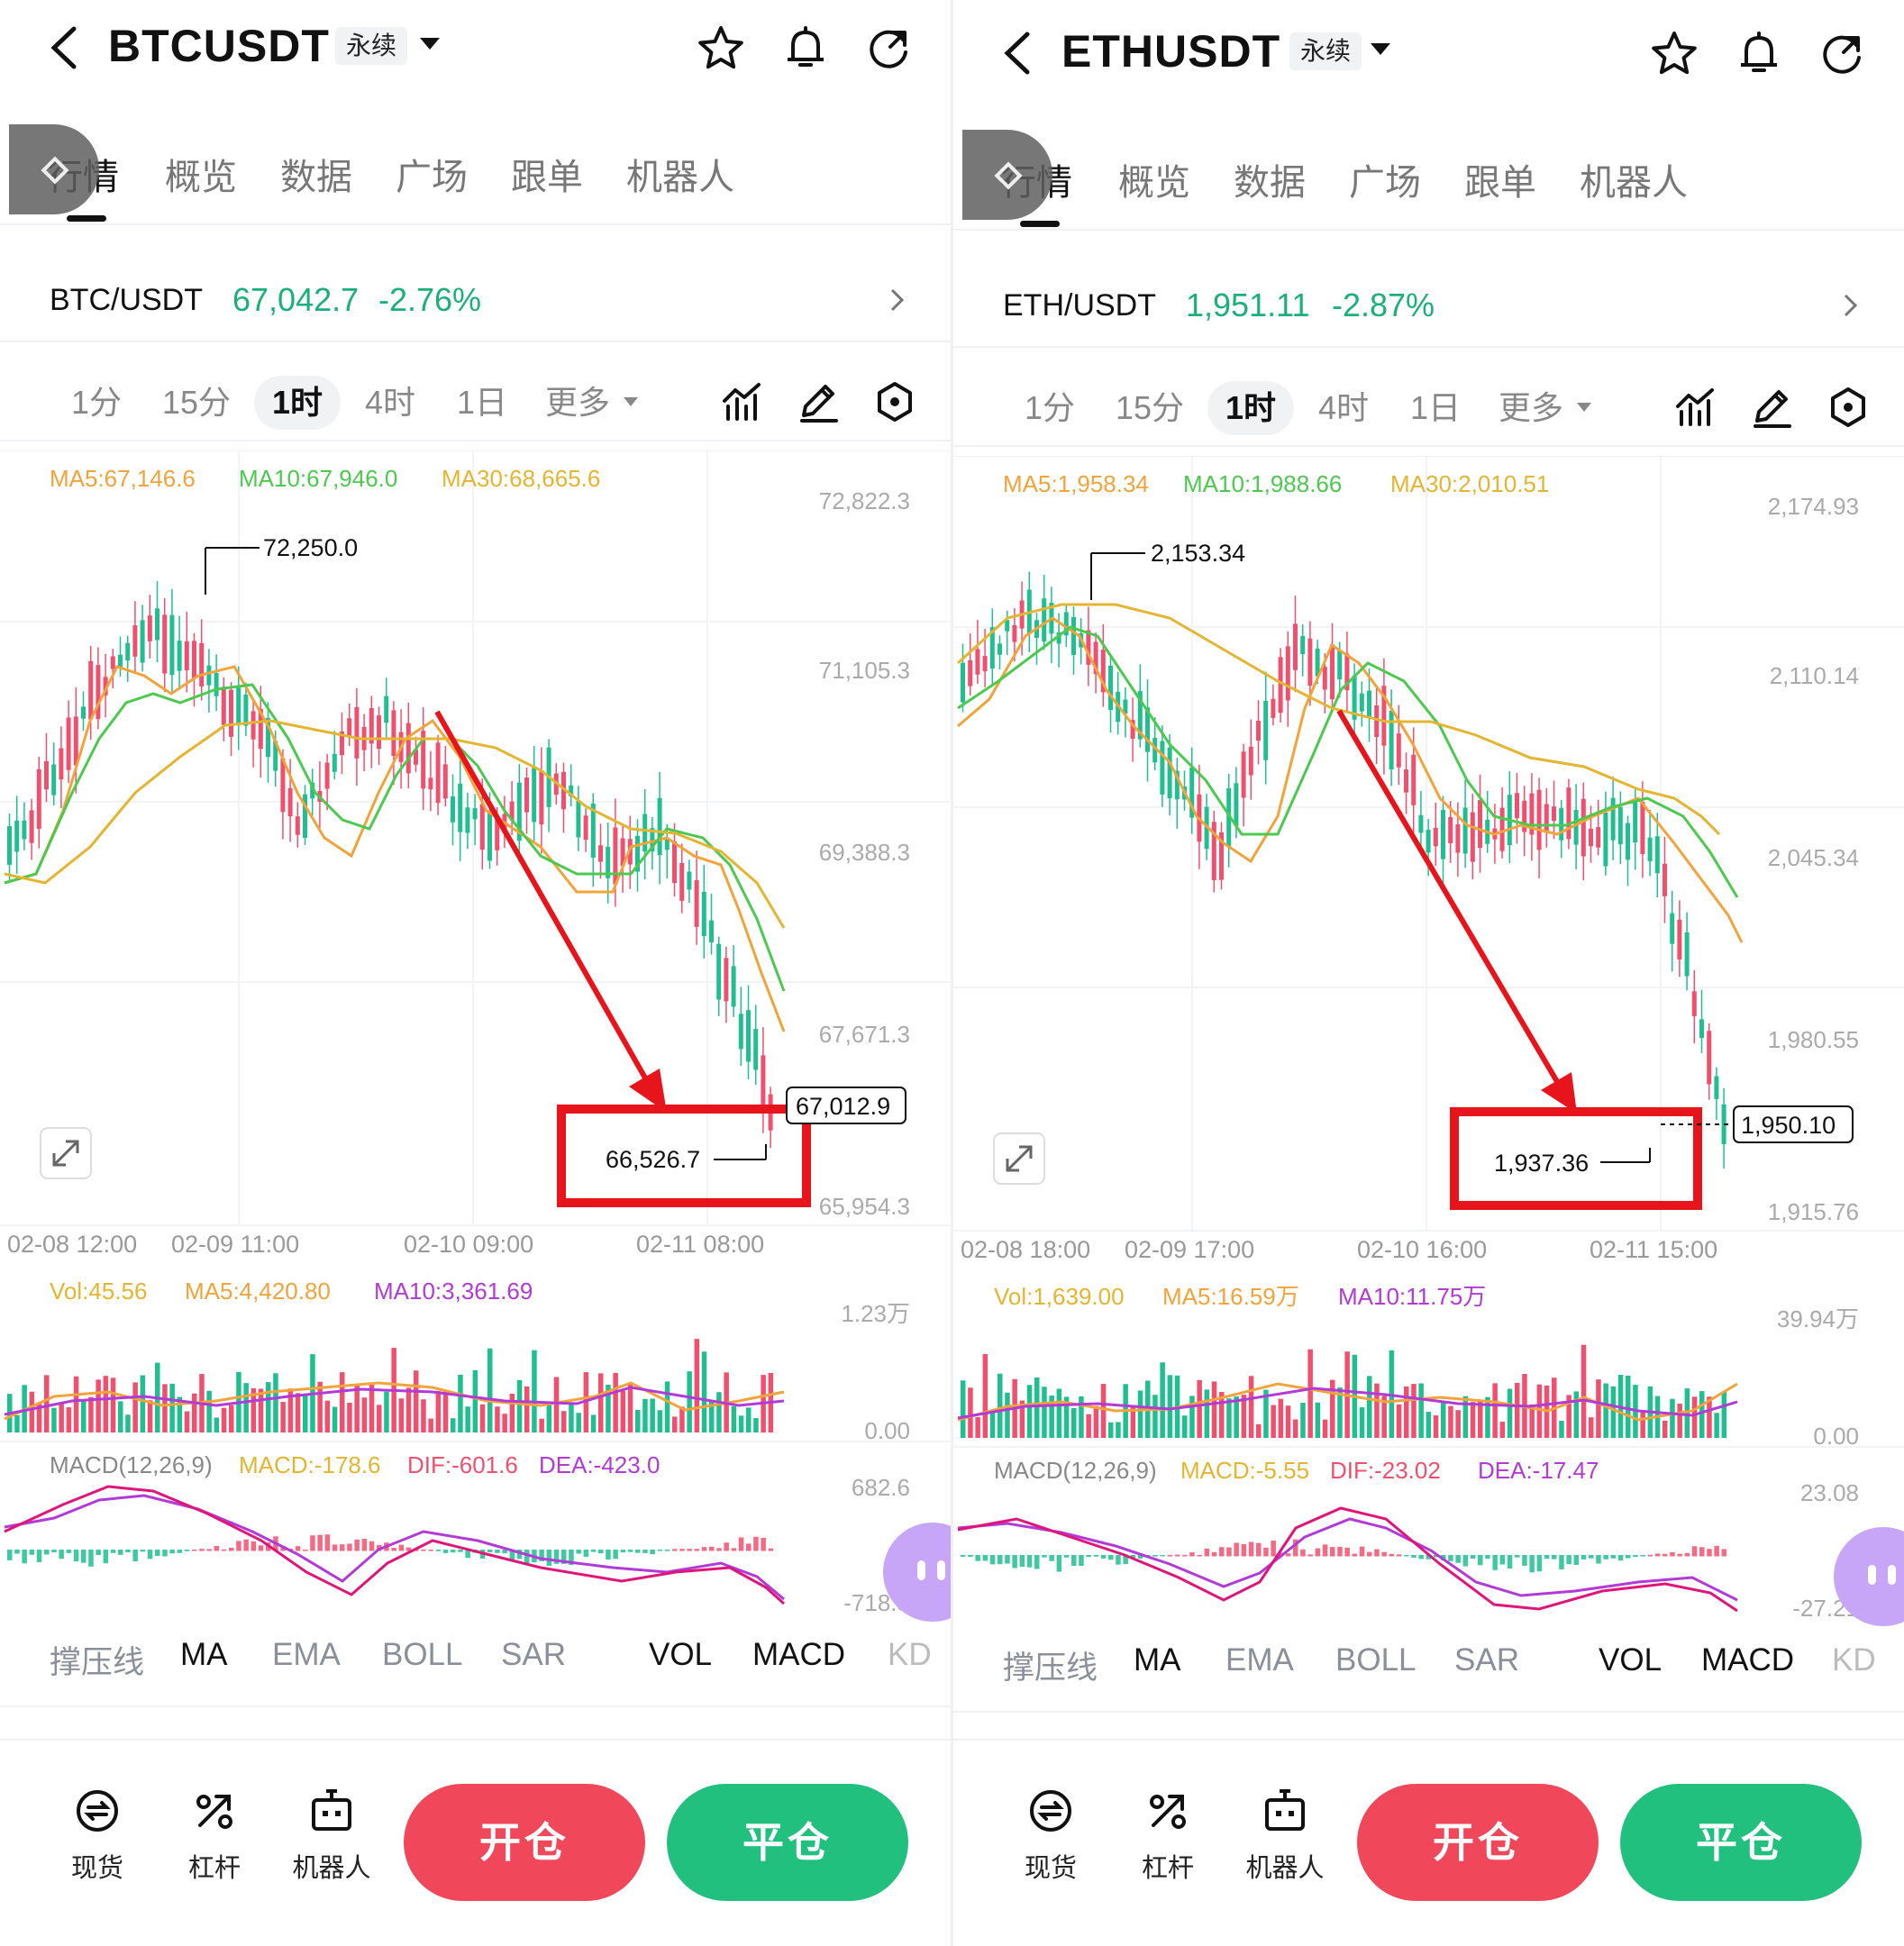 This screenshot has height=1946, width=1904. Describe the element at coordinates (1170, 51) in the screenshot. I see `symbol-title: ETHUSDT` at that location.